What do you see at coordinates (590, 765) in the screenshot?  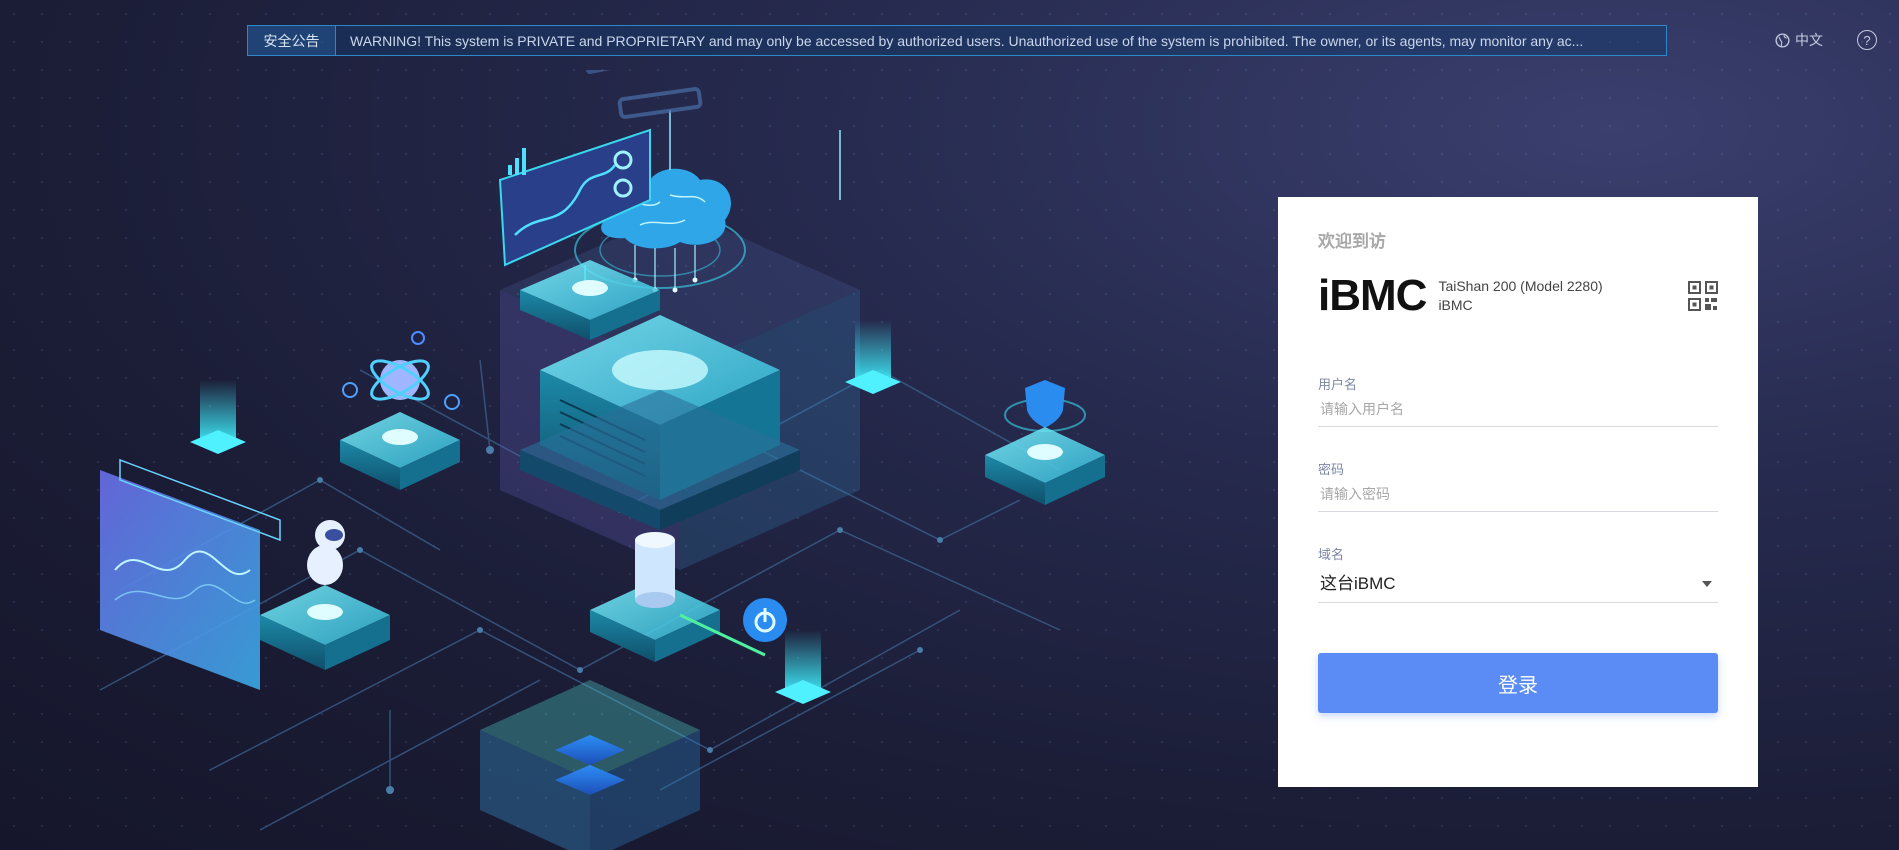 I see `chip-cube` at bounding box center [590, 765].